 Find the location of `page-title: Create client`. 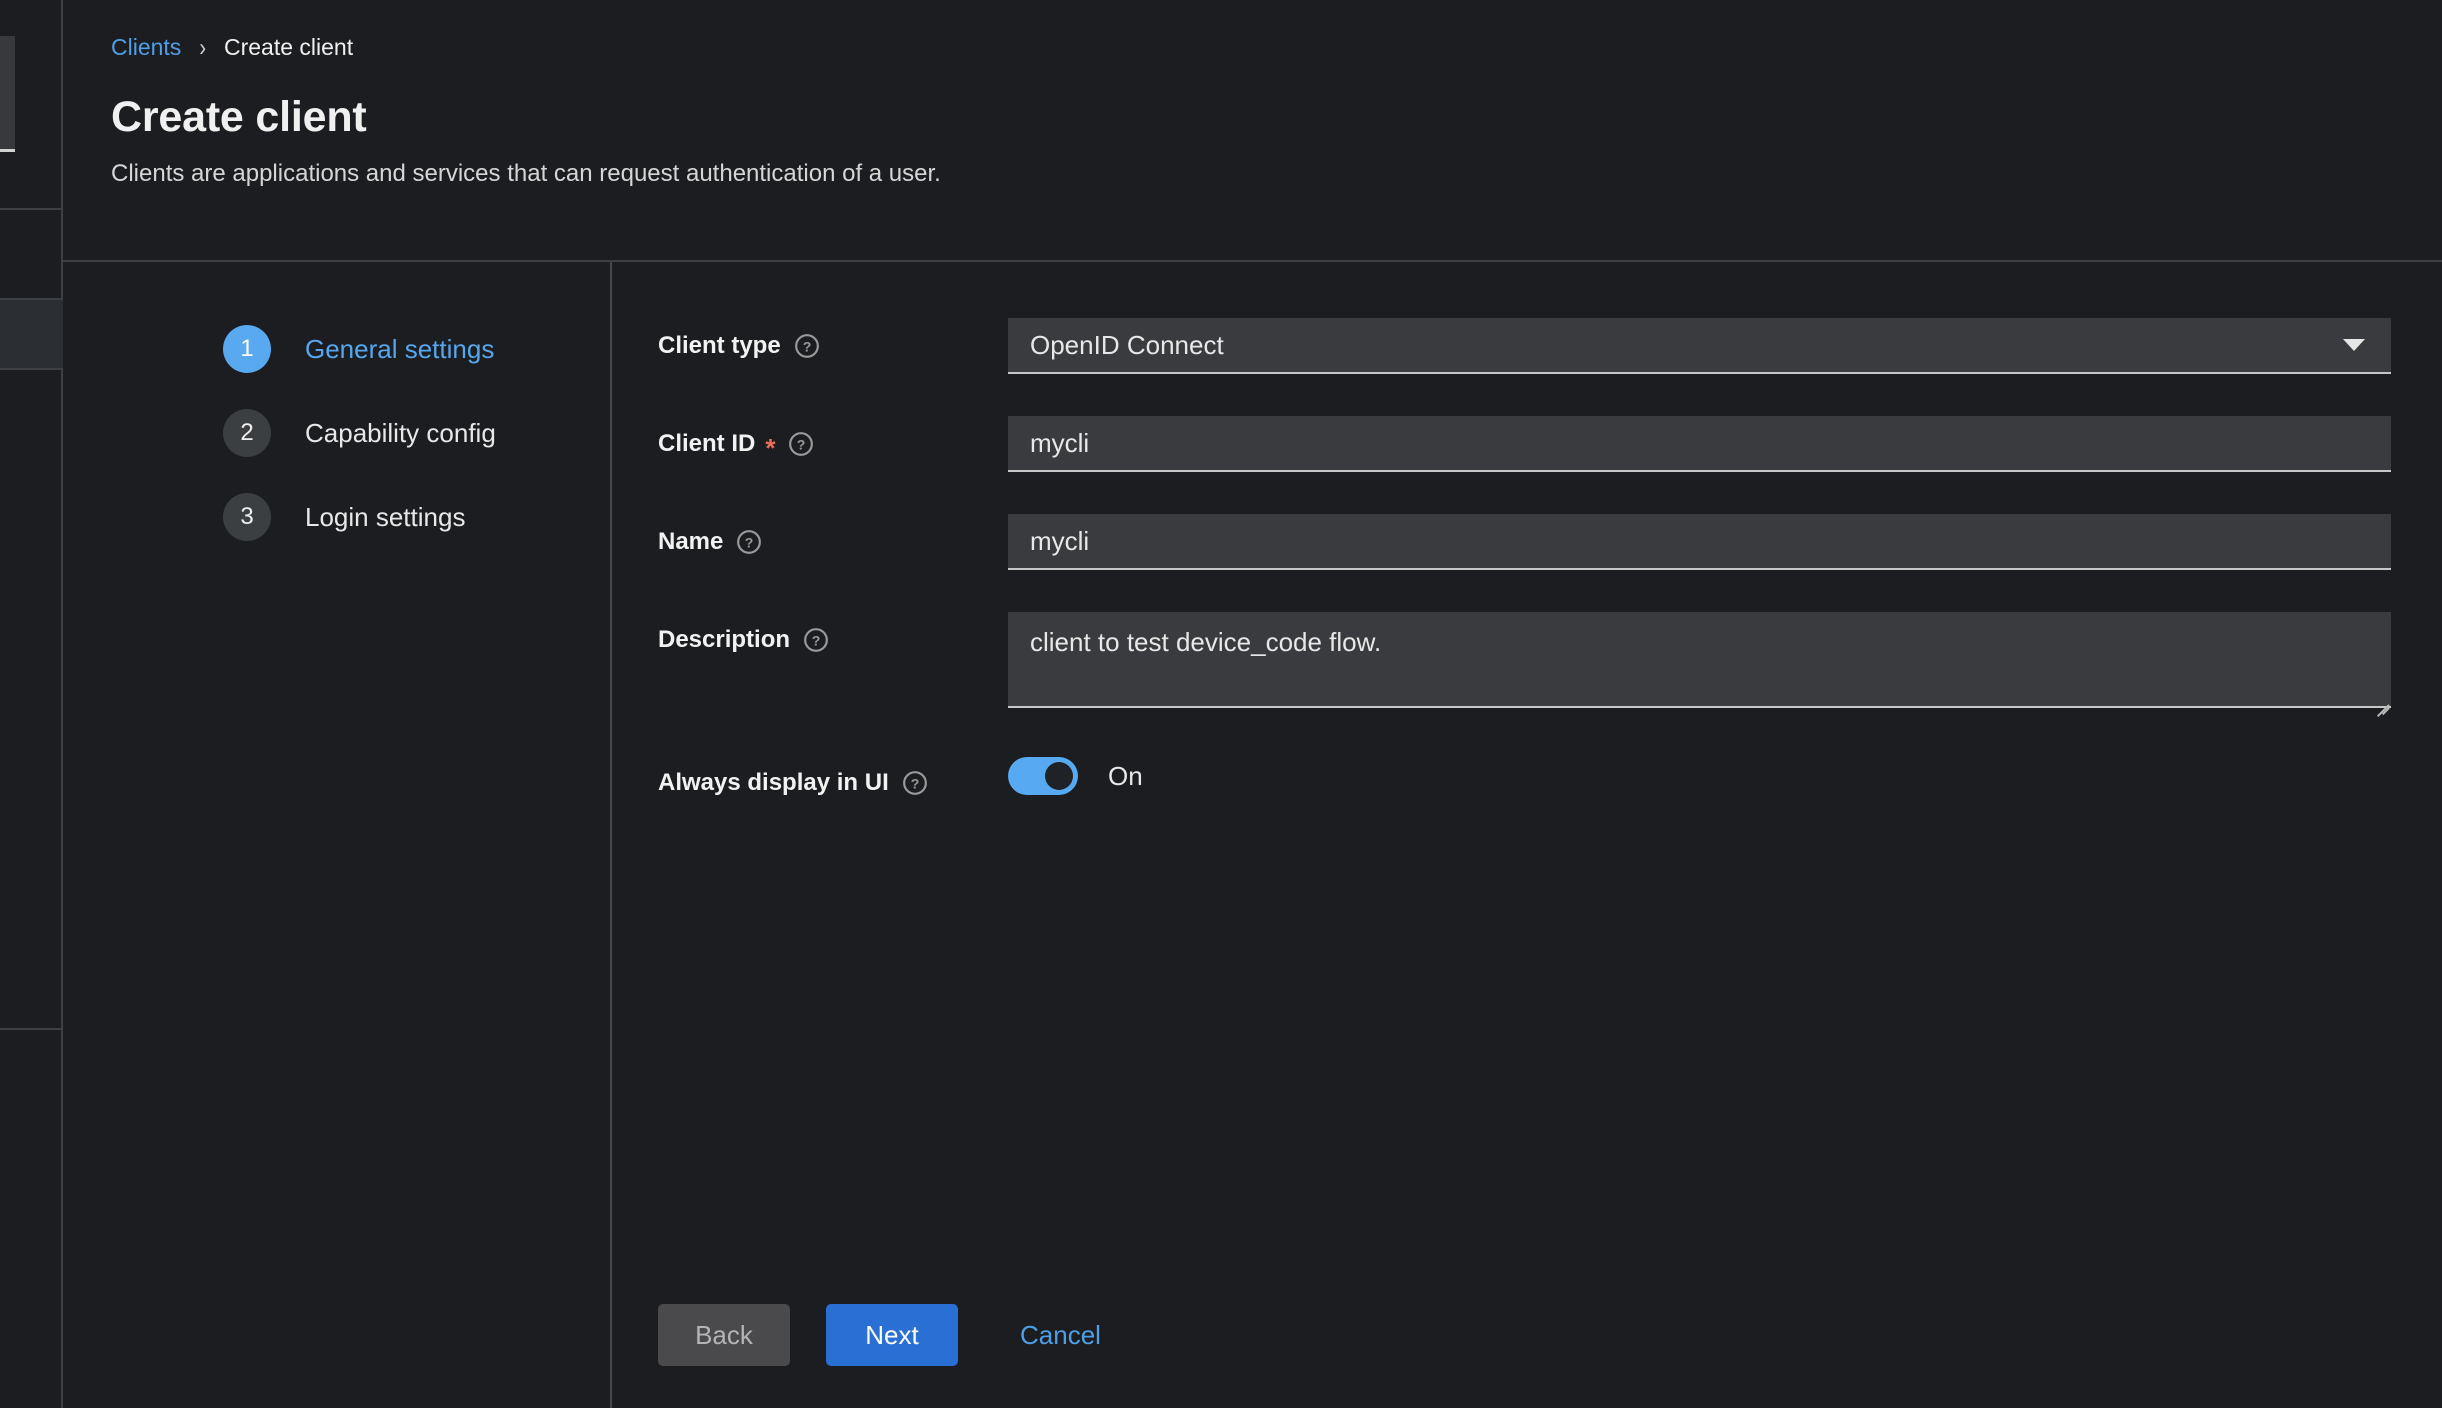

page-title: Create client is located at coordinates (239, 117).